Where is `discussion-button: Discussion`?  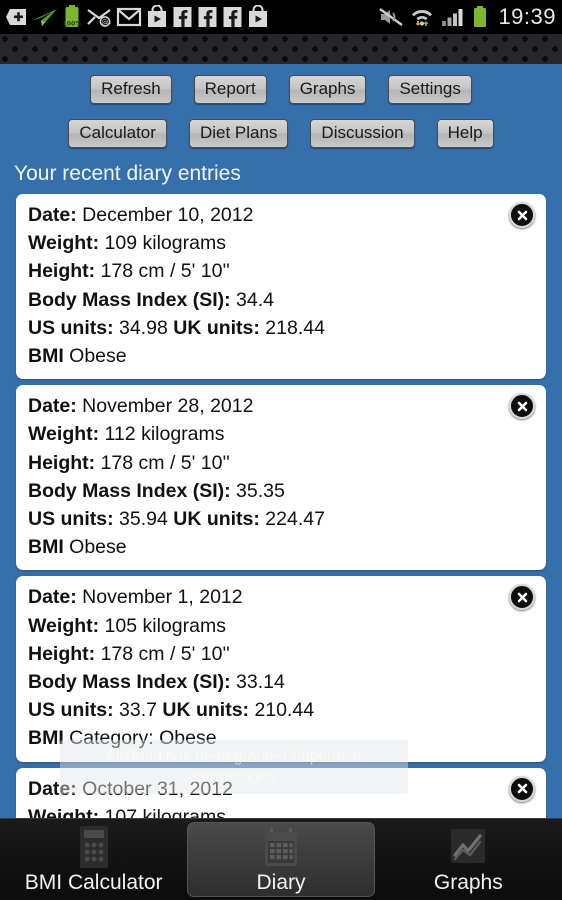 discussion-button: Discussion is located at coordinates (362, 133).